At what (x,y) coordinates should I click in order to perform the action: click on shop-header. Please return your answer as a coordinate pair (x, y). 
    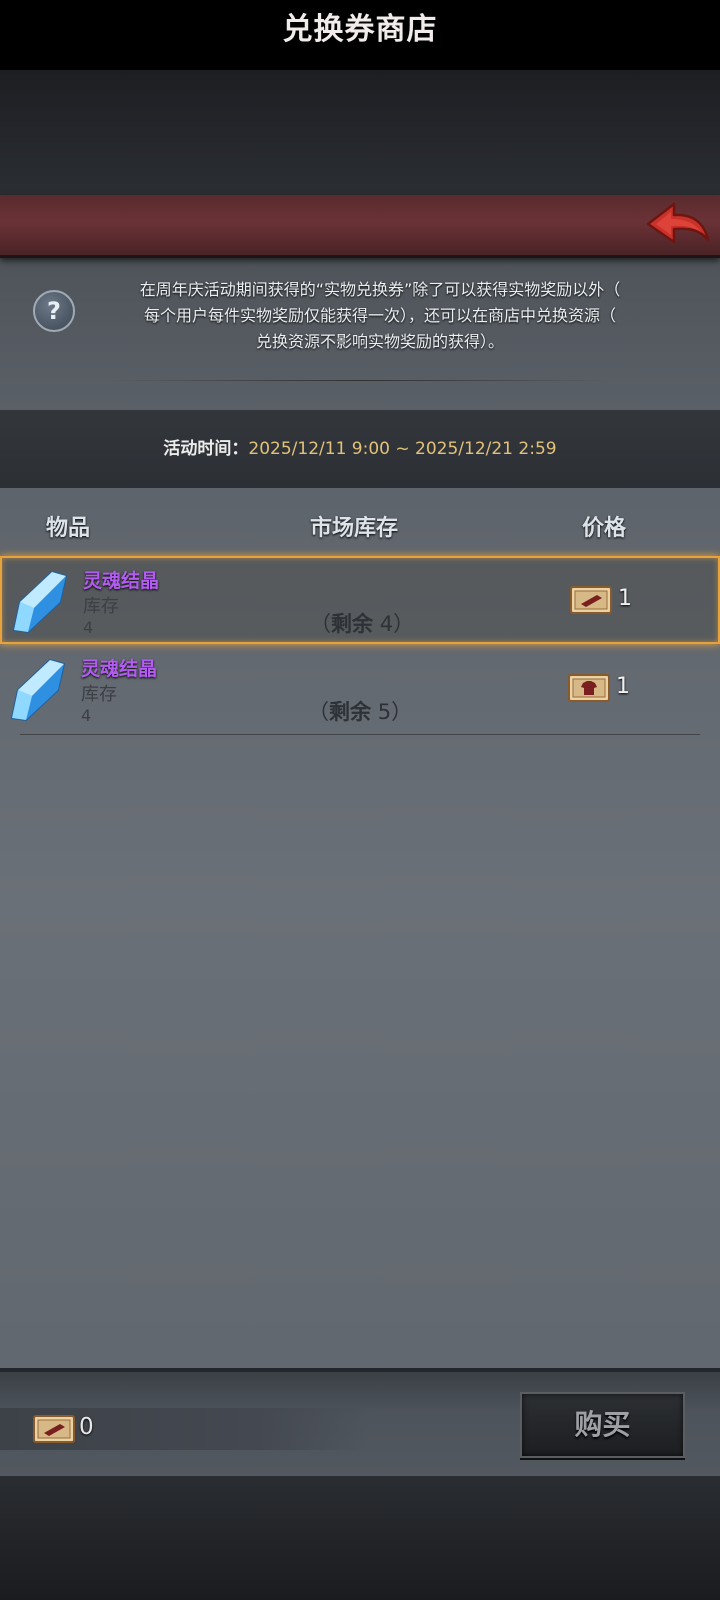
    Looking at the image, I should click on (360, 226).